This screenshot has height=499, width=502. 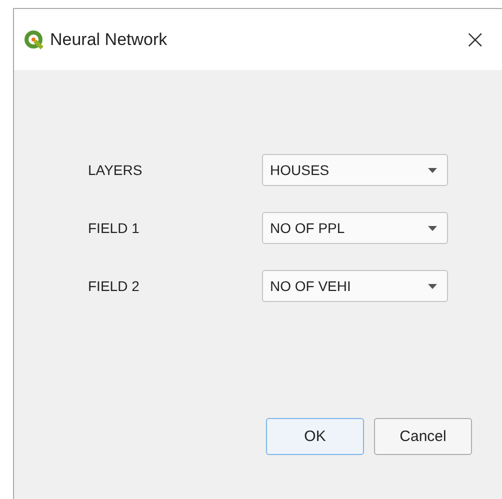 What do you see at coordinates (114, 228) in the screenshot?
I see `field-label: FIELD 1` at bounding box center [114, 228].